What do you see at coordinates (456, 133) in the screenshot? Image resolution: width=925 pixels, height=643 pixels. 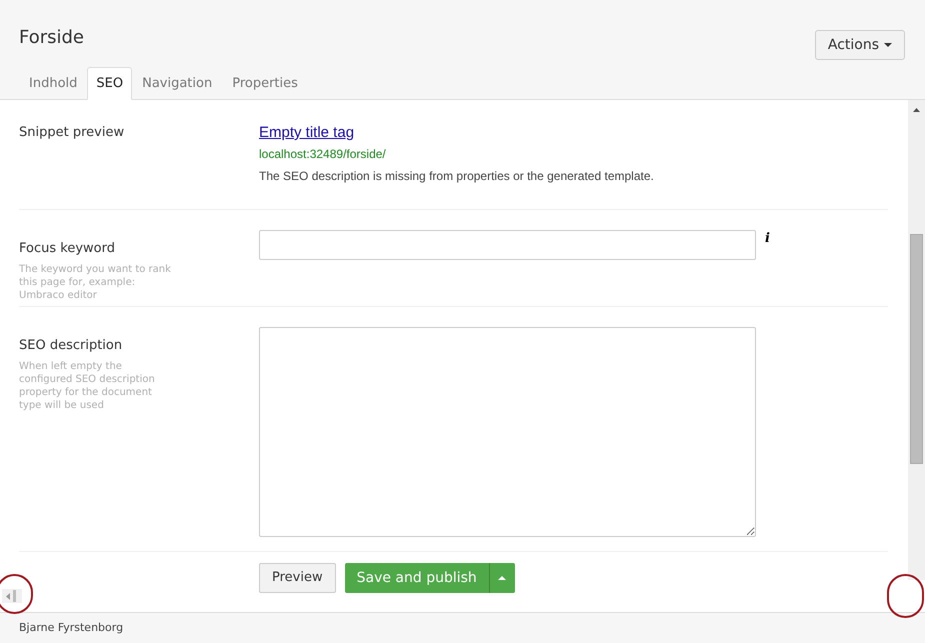 I see `title-link: Empty title tag` at bounding box center [456, 133].